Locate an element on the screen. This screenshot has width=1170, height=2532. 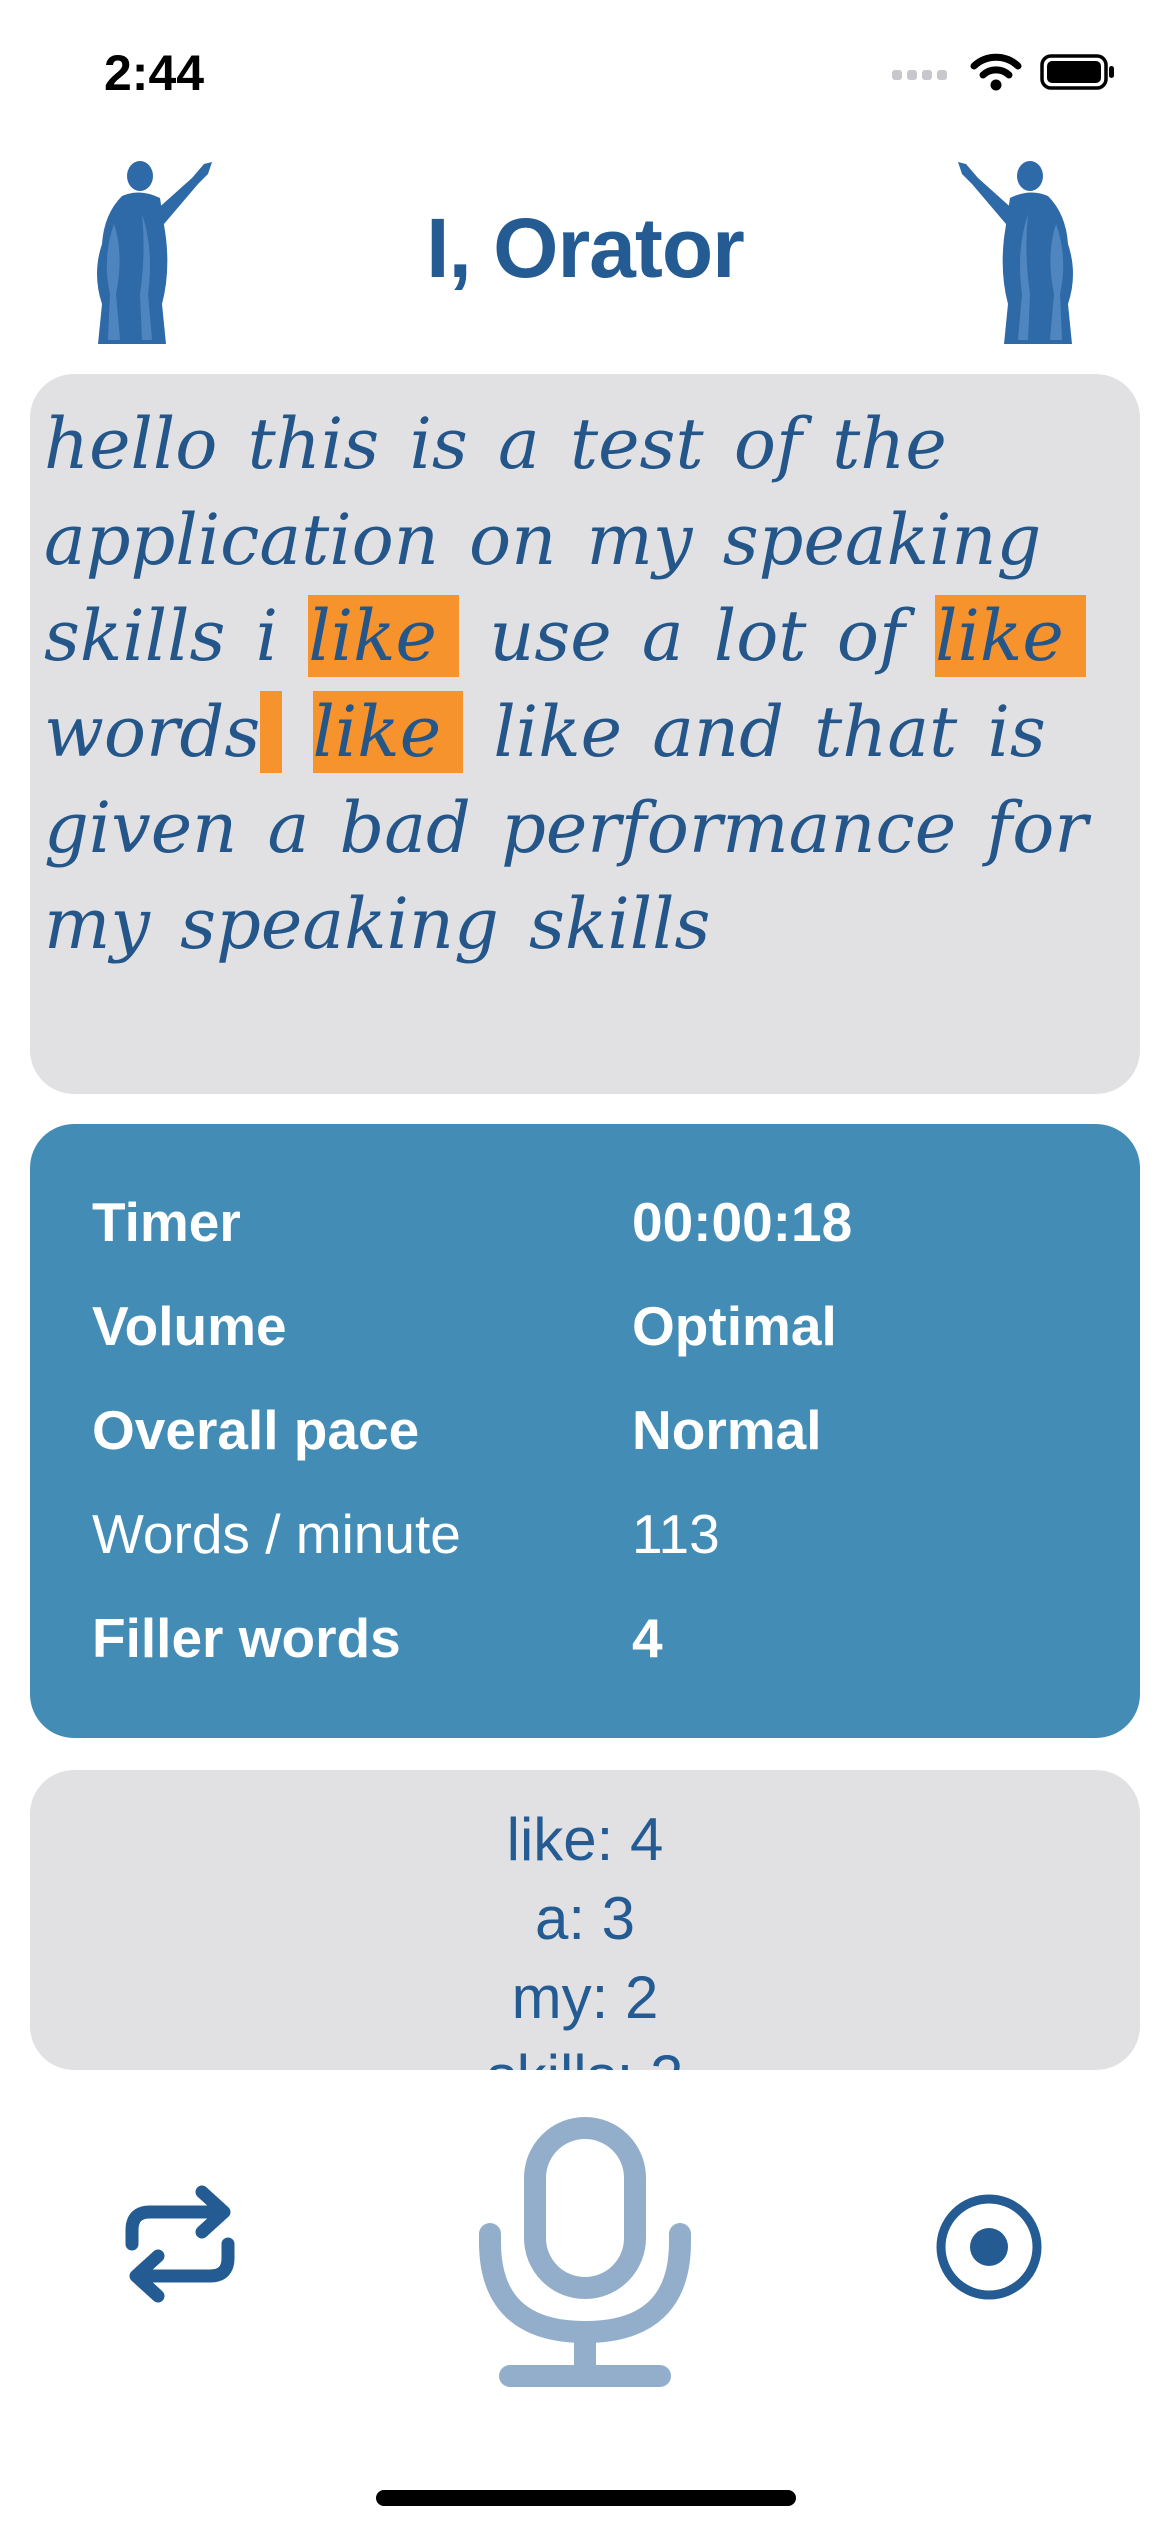
stats-value: 00:00:18 is located at coordinates (742, 1222).